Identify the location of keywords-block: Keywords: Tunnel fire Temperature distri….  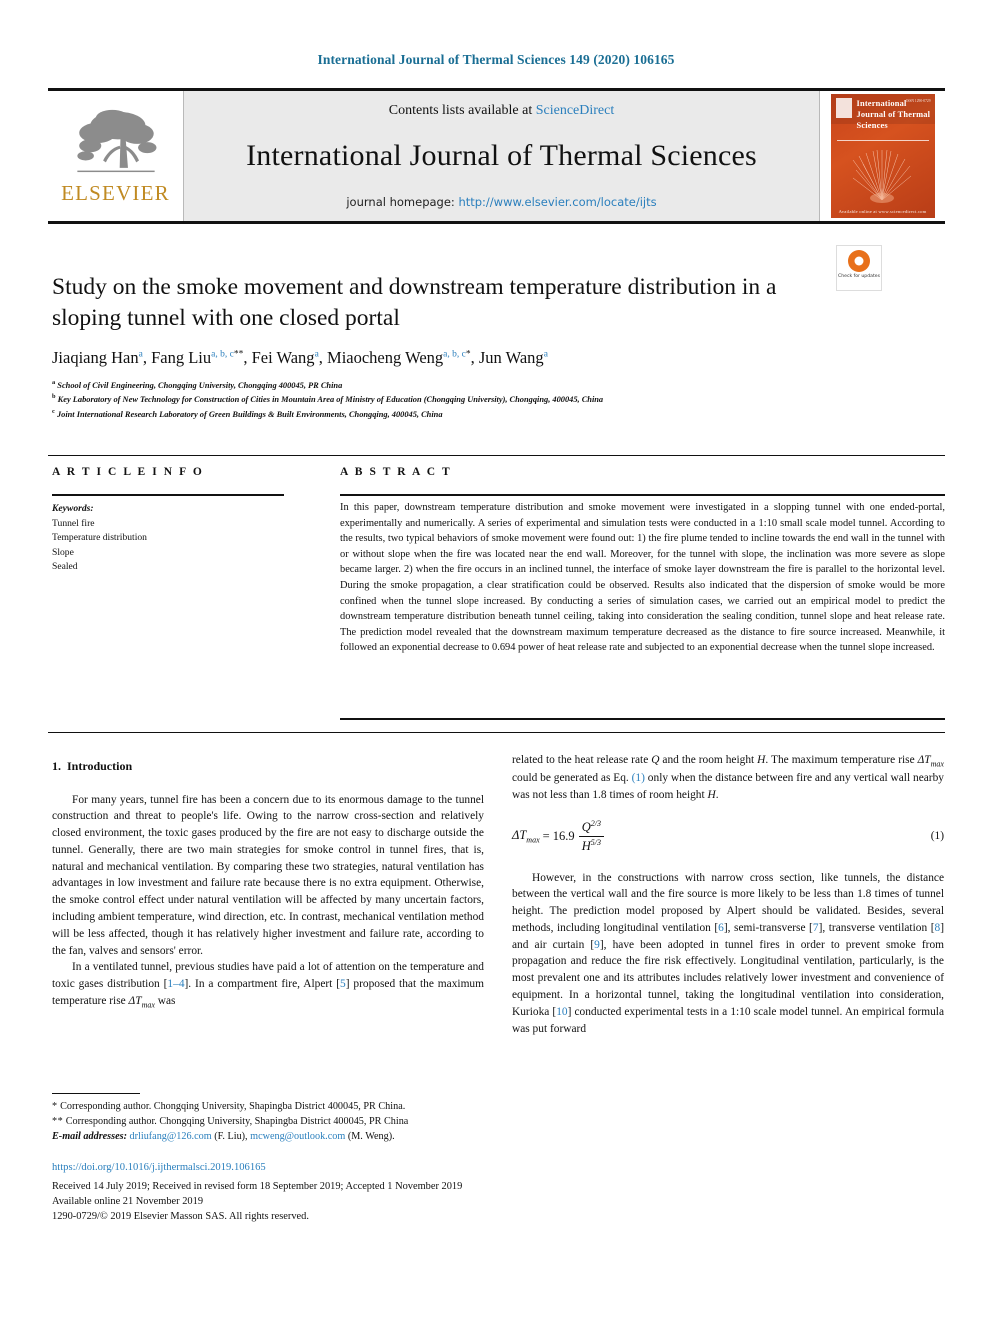
(172, 538).